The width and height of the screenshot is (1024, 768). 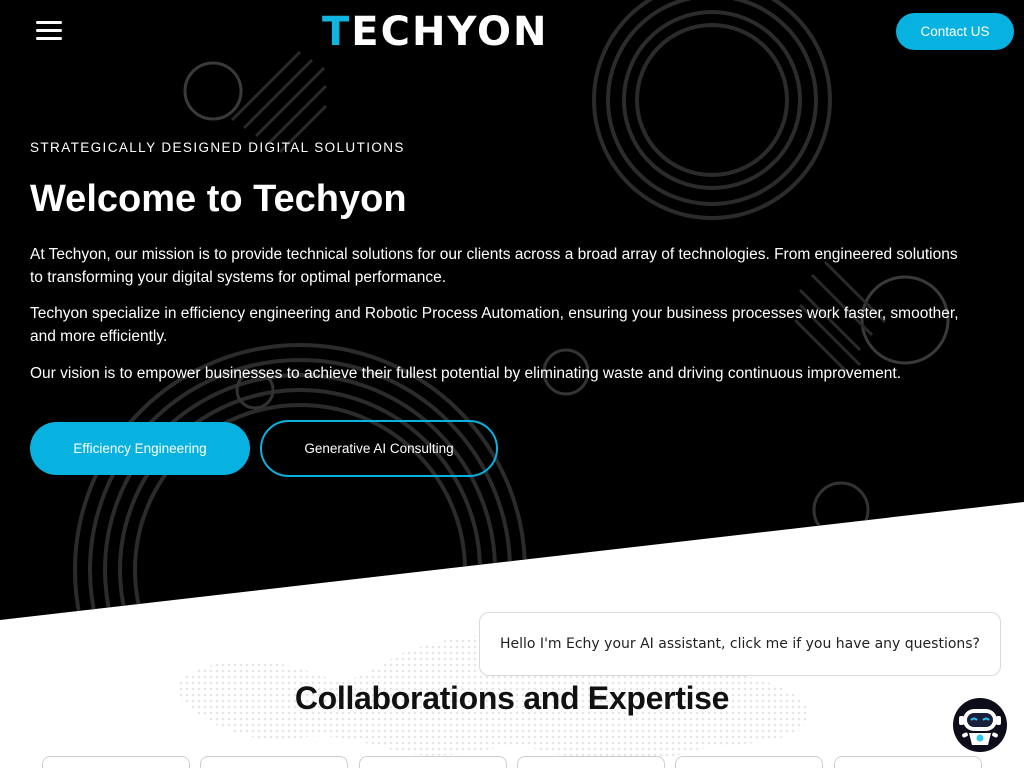 I want to click on generative-ai-consulting-button: Generative AI Consulting, so click(x=379, y=448).